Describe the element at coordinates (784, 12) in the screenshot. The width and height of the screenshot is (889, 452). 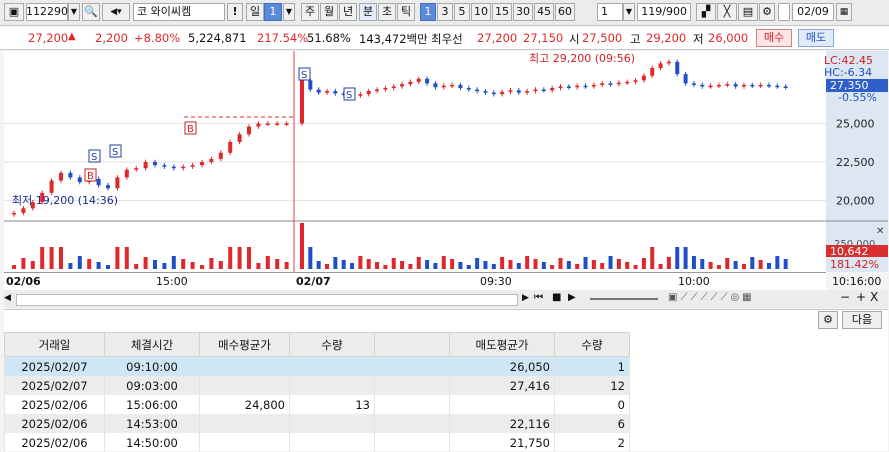
I see `date-checkbox` at that location.